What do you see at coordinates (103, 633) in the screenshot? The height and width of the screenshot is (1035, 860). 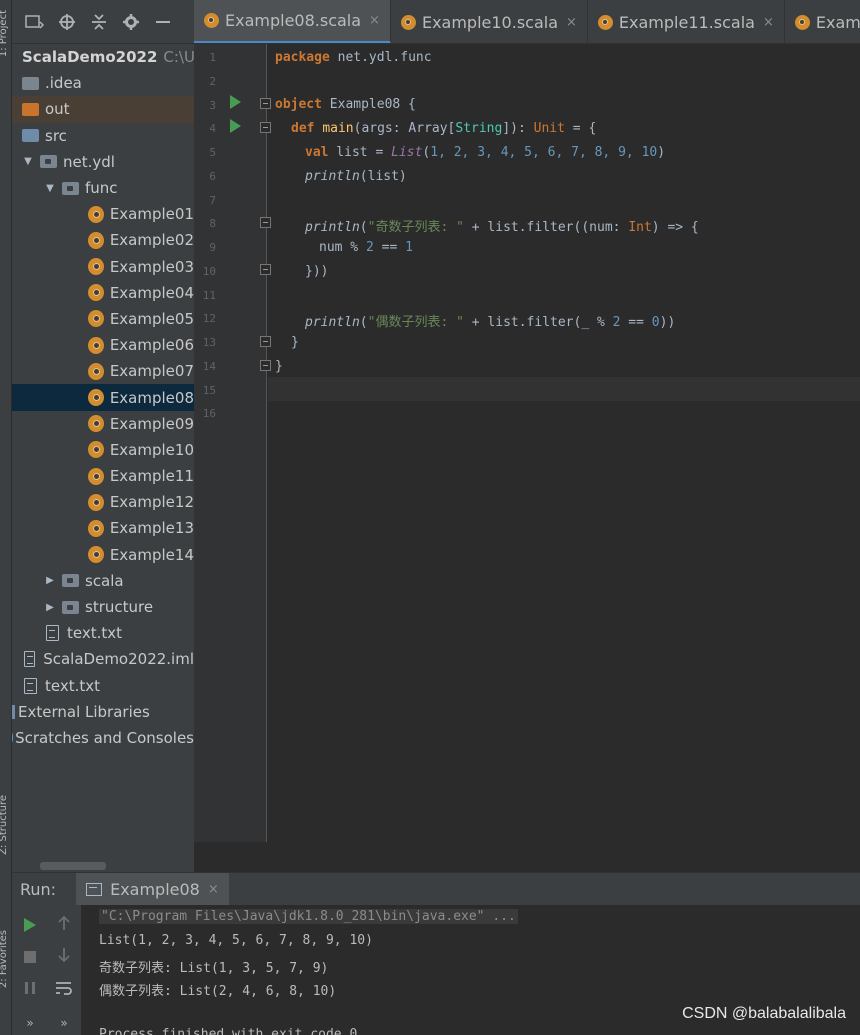 I see `tree-item-text-inner: text.txt` at bounding box center [103, 633].